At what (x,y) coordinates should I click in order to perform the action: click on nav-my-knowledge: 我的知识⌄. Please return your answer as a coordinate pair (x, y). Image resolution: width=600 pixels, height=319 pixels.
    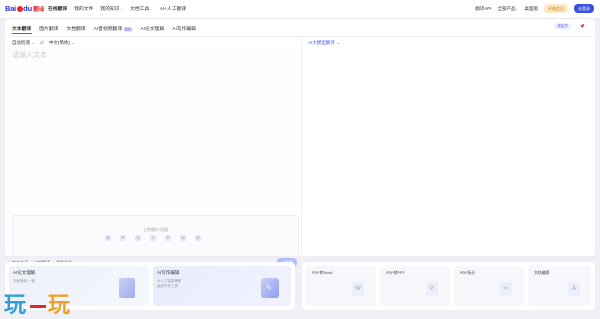
    Looking at the image, I should click on (111, 8).